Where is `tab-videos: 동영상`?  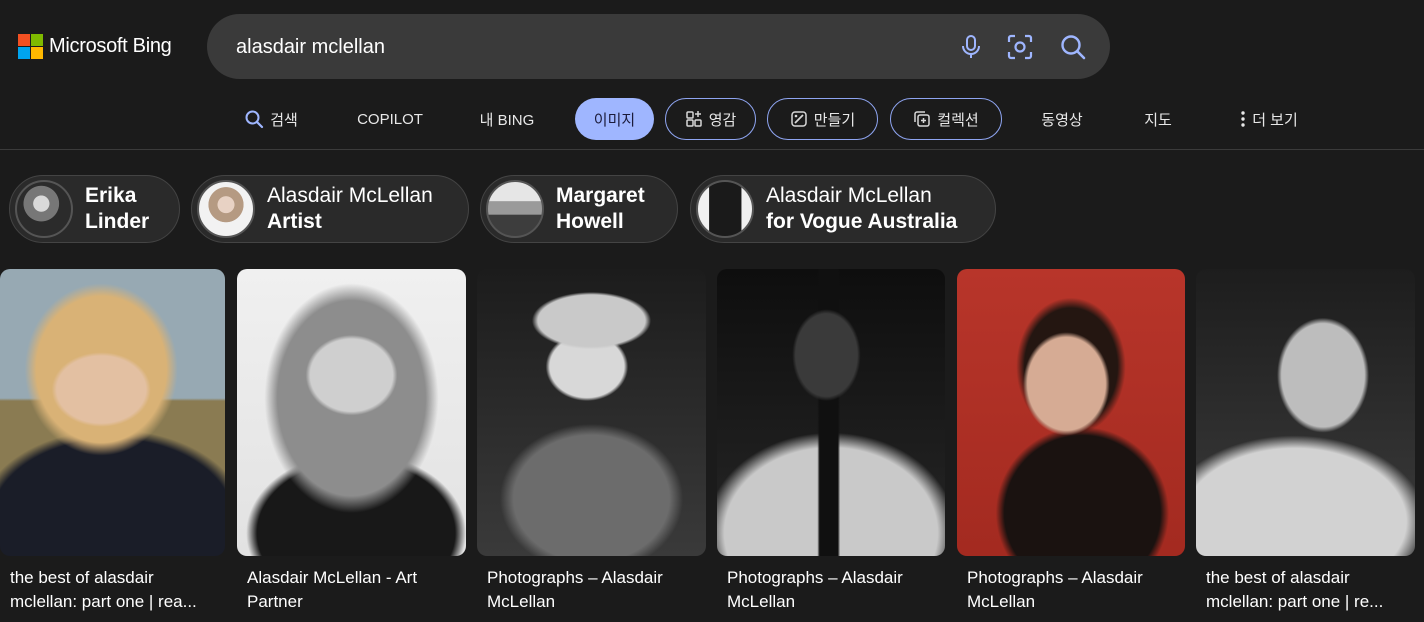
tab-videos: 동영상 is located at coordinates (1062, 119).